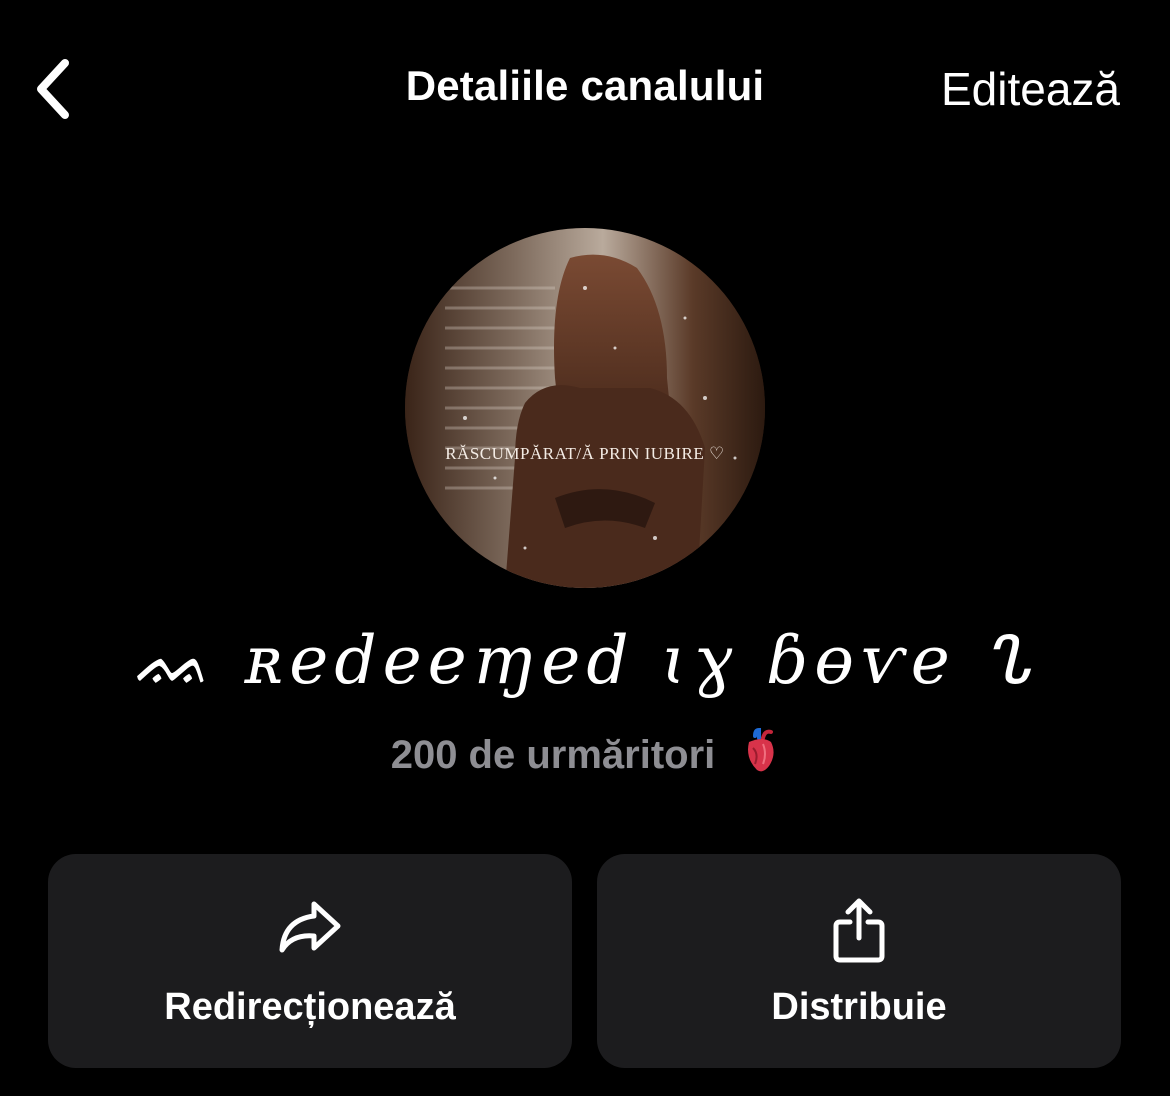  I want to click on forward-arrow-icon, so click(310, 926).